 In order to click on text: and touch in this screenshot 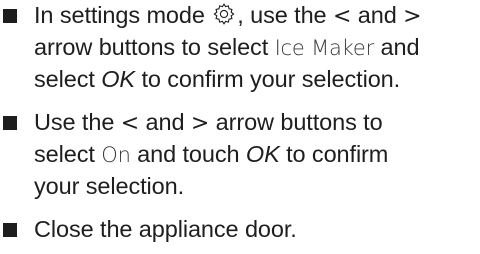, I will do `click(188, 154)`.